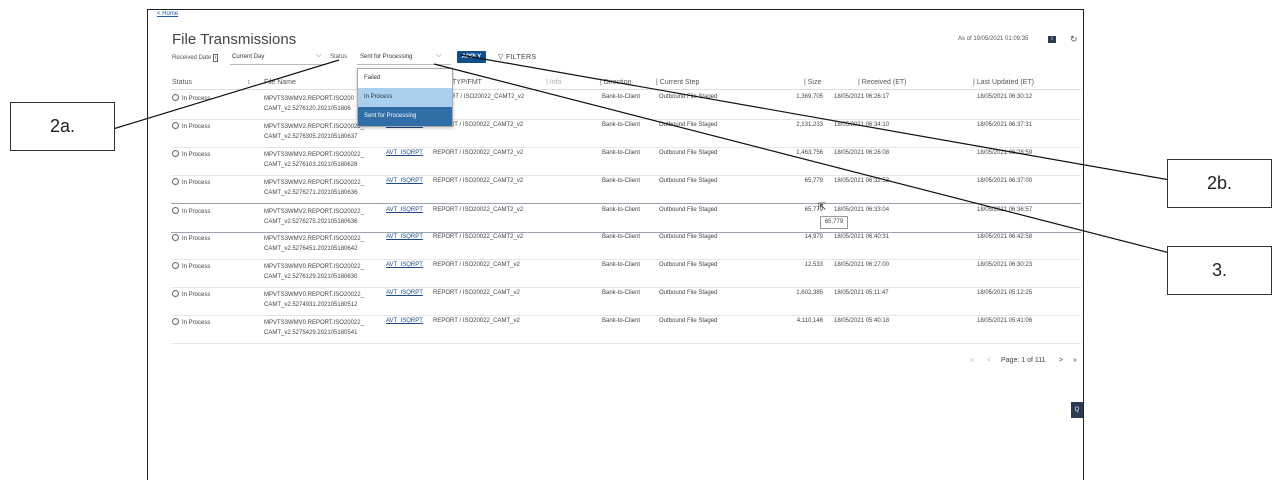 This screenshot has width=1273, height=480. Describe the element at coordinates (809, 293) in the screenshot. I see `row-size: 1,602,385` at that location.